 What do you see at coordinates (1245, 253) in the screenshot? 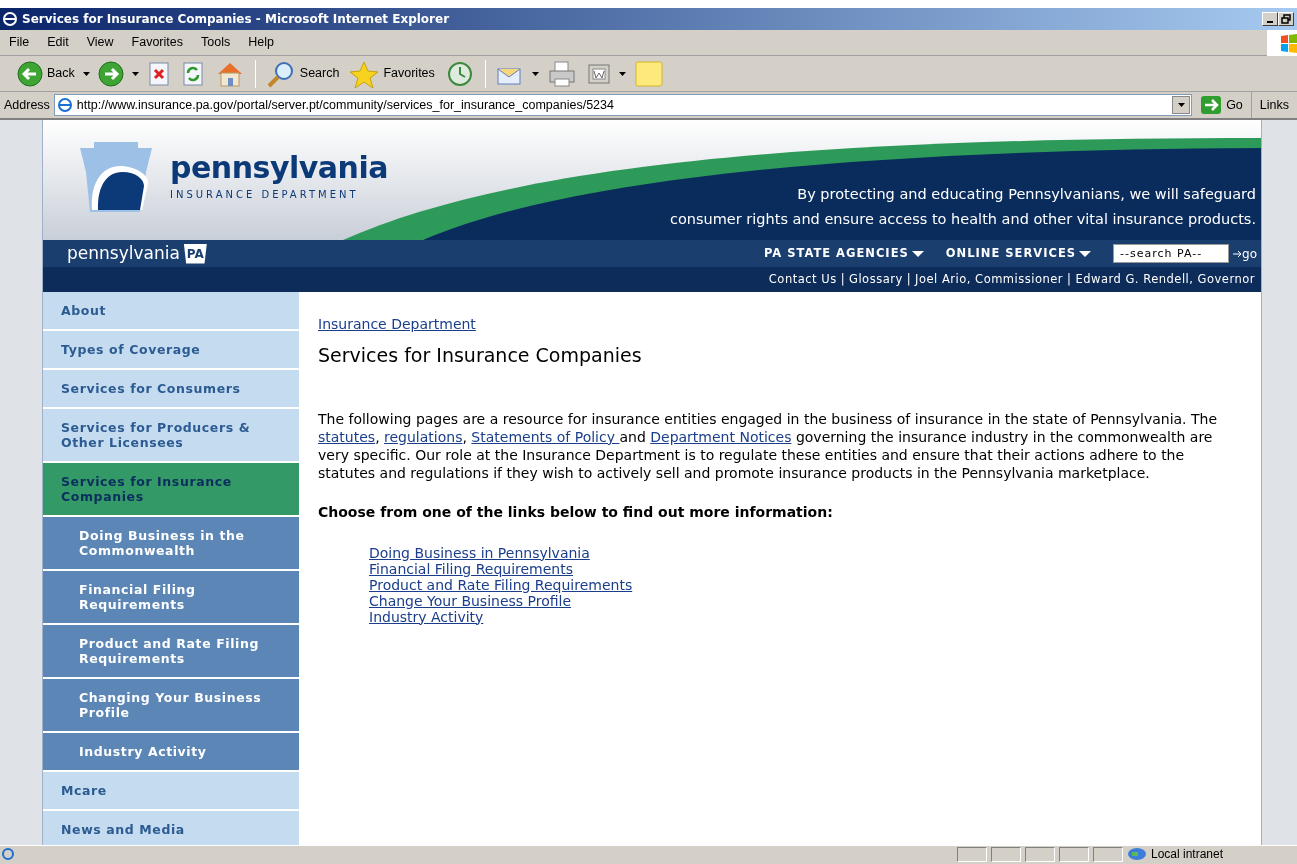
I see `go-link: go` at bounding box center [1245, 253].